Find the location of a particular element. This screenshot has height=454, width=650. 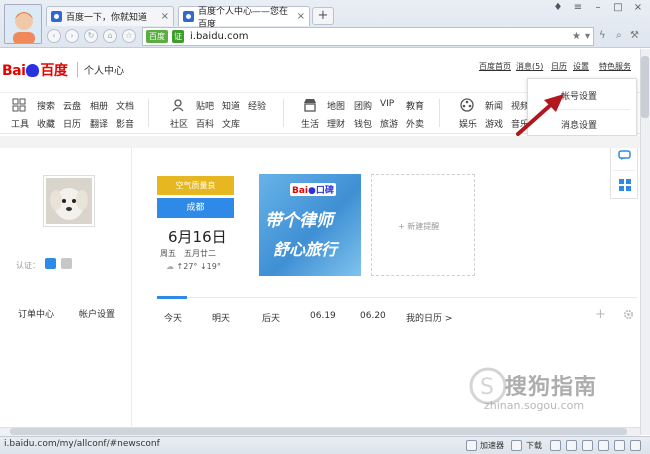

svc-calendar: 日历 is located at coordinates (72, 123).